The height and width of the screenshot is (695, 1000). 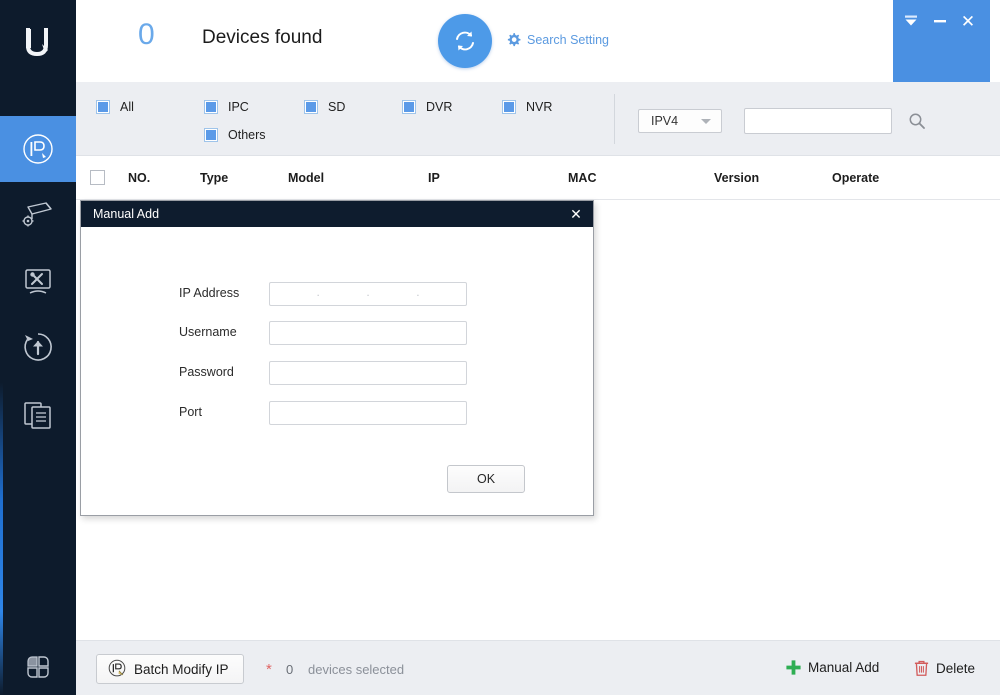 I want to click on filter-label: All, so click(x=127, y=107).